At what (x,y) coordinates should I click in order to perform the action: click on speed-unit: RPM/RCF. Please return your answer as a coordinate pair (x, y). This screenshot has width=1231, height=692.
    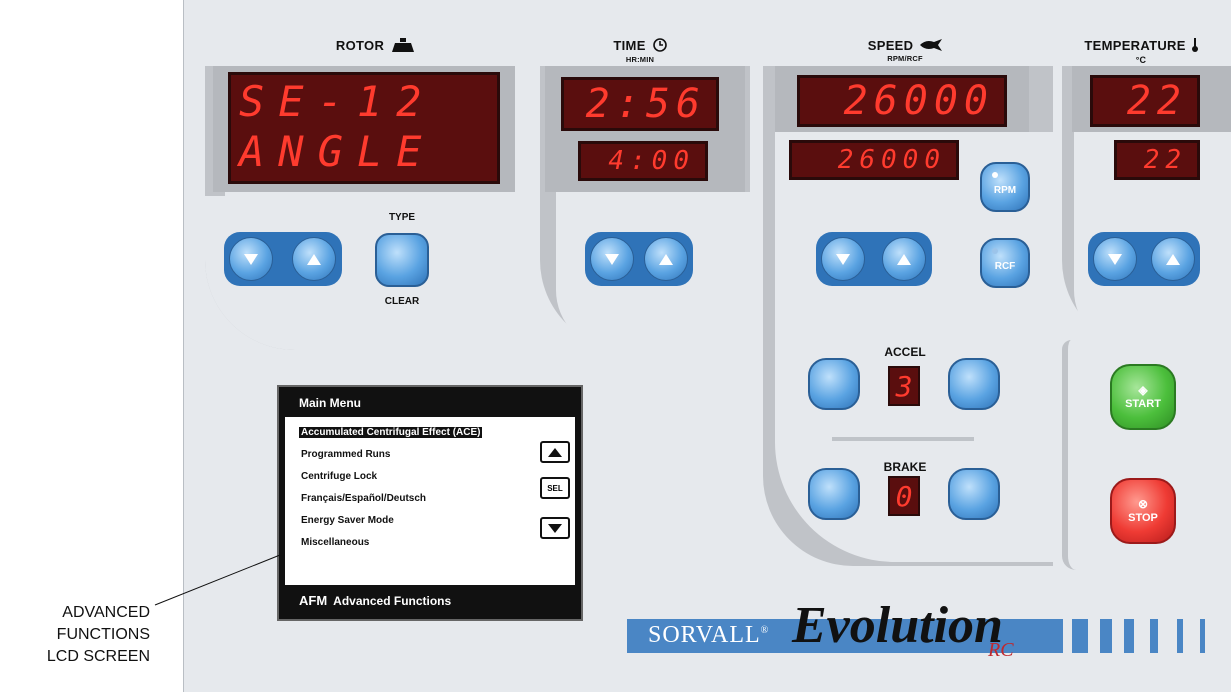
    Looking at the image, I should click on (905, 59).